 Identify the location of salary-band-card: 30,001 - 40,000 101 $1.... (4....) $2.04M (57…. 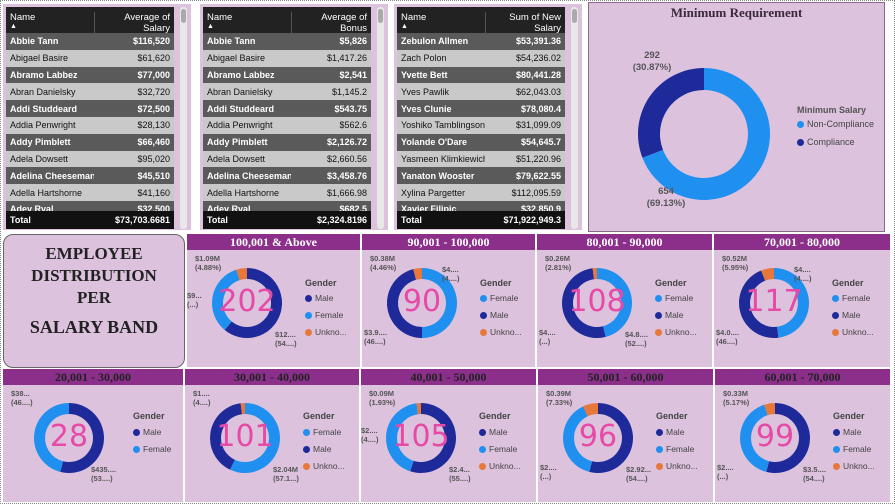
(272, 435).